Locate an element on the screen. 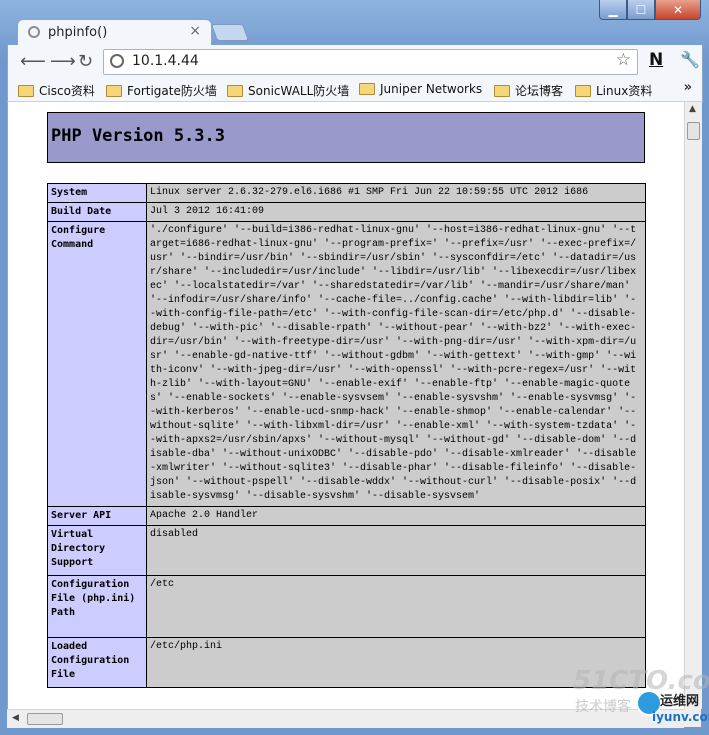  scroll-up-arrow-icon: ▲ is located at coordinates (692, 109).